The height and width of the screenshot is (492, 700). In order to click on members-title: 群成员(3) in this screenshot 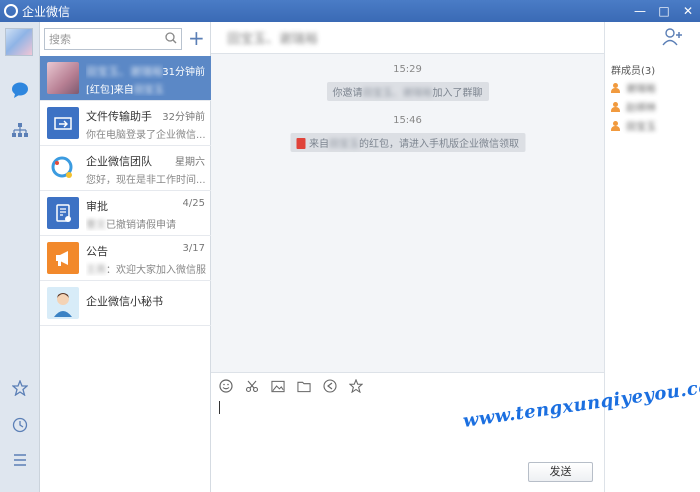, I will do `click(633, 71)`.